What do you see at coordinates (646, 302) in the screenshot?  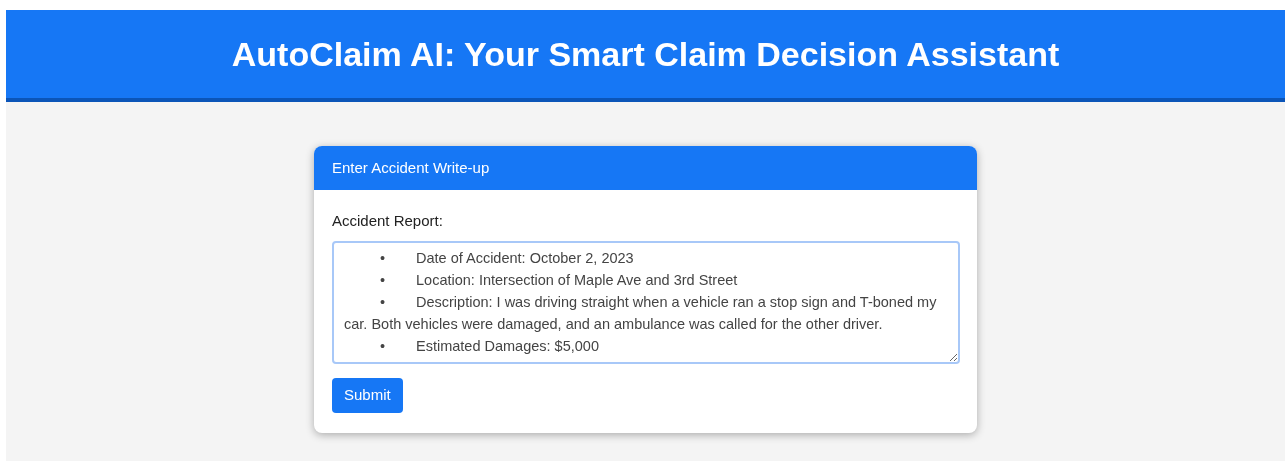 I see `report-text-area: • Date of Accident: October 2, 2023 • Location: Intersection of Maple Ave and 3rd Street • Description: I was driving straight when a vehicle ran a stop sign and T-boned my car. Both vehicles were damaged, and an ambulance was called for the other driver. • Estimated Damages: $5,000` at bounding box center [646, 302].